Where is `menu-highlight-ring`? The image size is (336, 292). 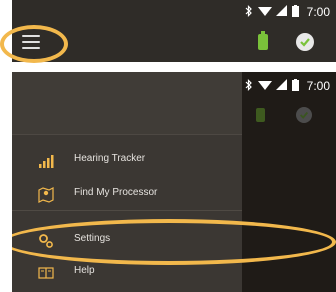 menu-highlight-ring is located at coordinates (34, 44).